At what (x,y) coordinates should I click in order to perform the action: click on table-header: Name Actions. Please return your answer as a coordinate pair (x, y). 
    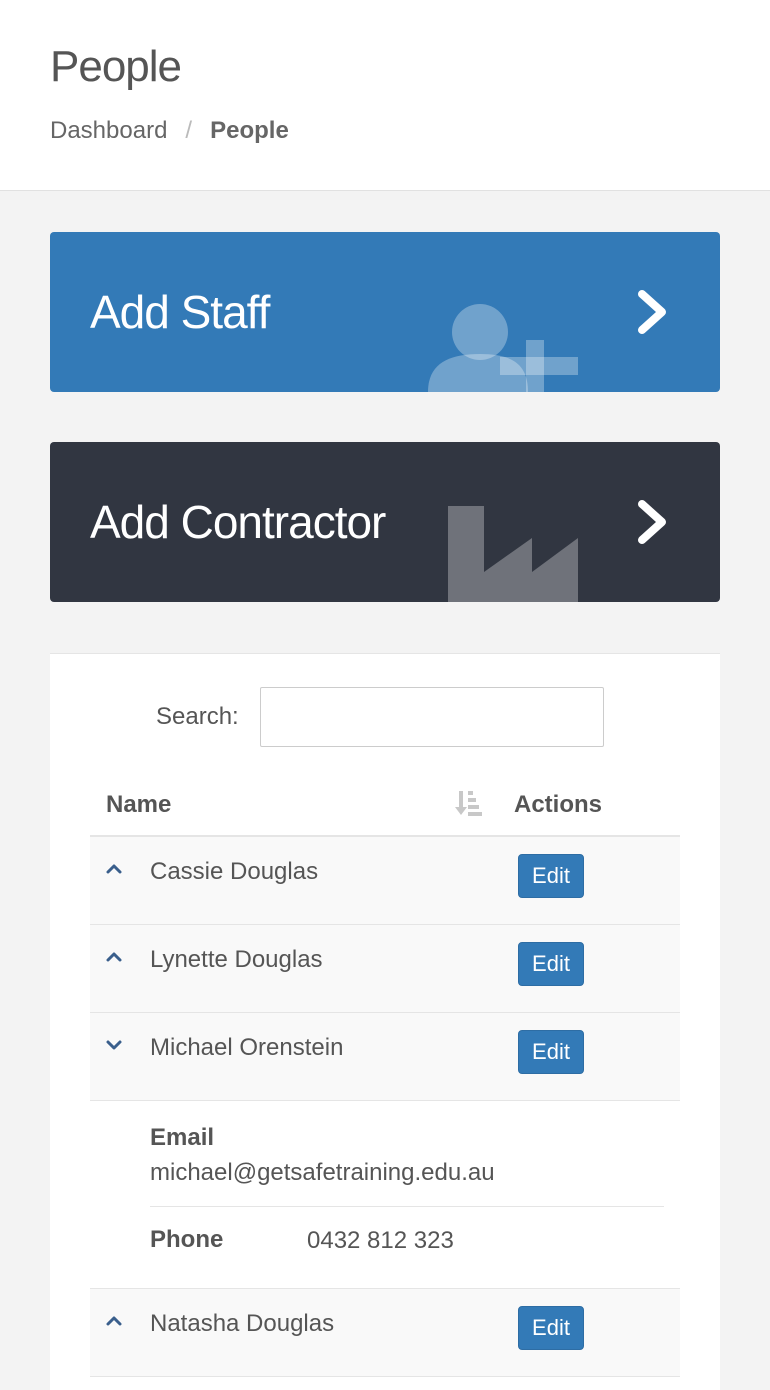
    Looking at the image, I should click on (385, 805).